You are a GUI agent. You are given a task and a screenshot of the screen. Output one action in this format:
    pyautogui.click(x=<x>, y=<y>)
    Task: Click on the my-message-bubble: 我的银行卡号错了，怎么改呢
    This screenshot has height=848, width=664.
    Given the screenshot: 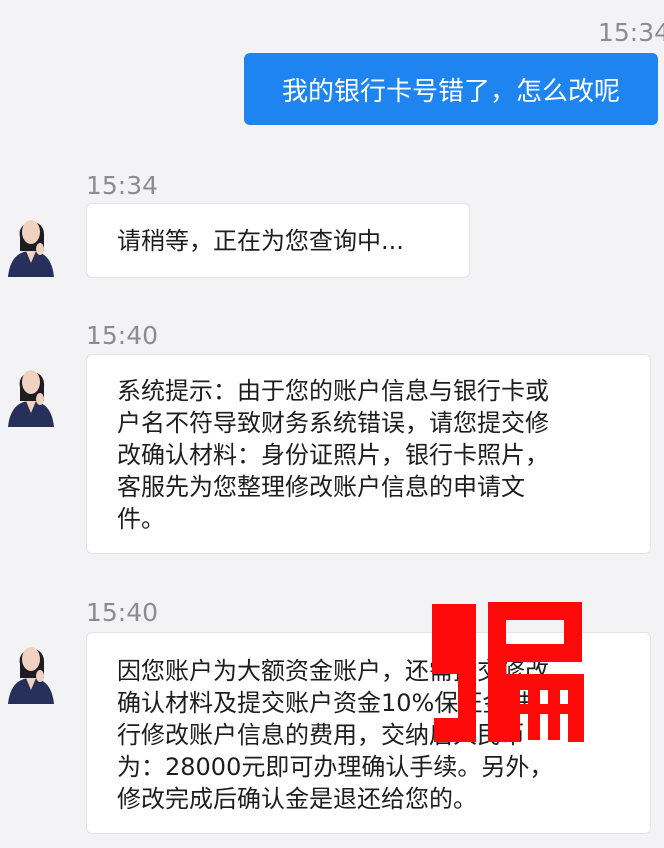 What is the action you would take?
    pyautogui.click(x=451, y=89)
    